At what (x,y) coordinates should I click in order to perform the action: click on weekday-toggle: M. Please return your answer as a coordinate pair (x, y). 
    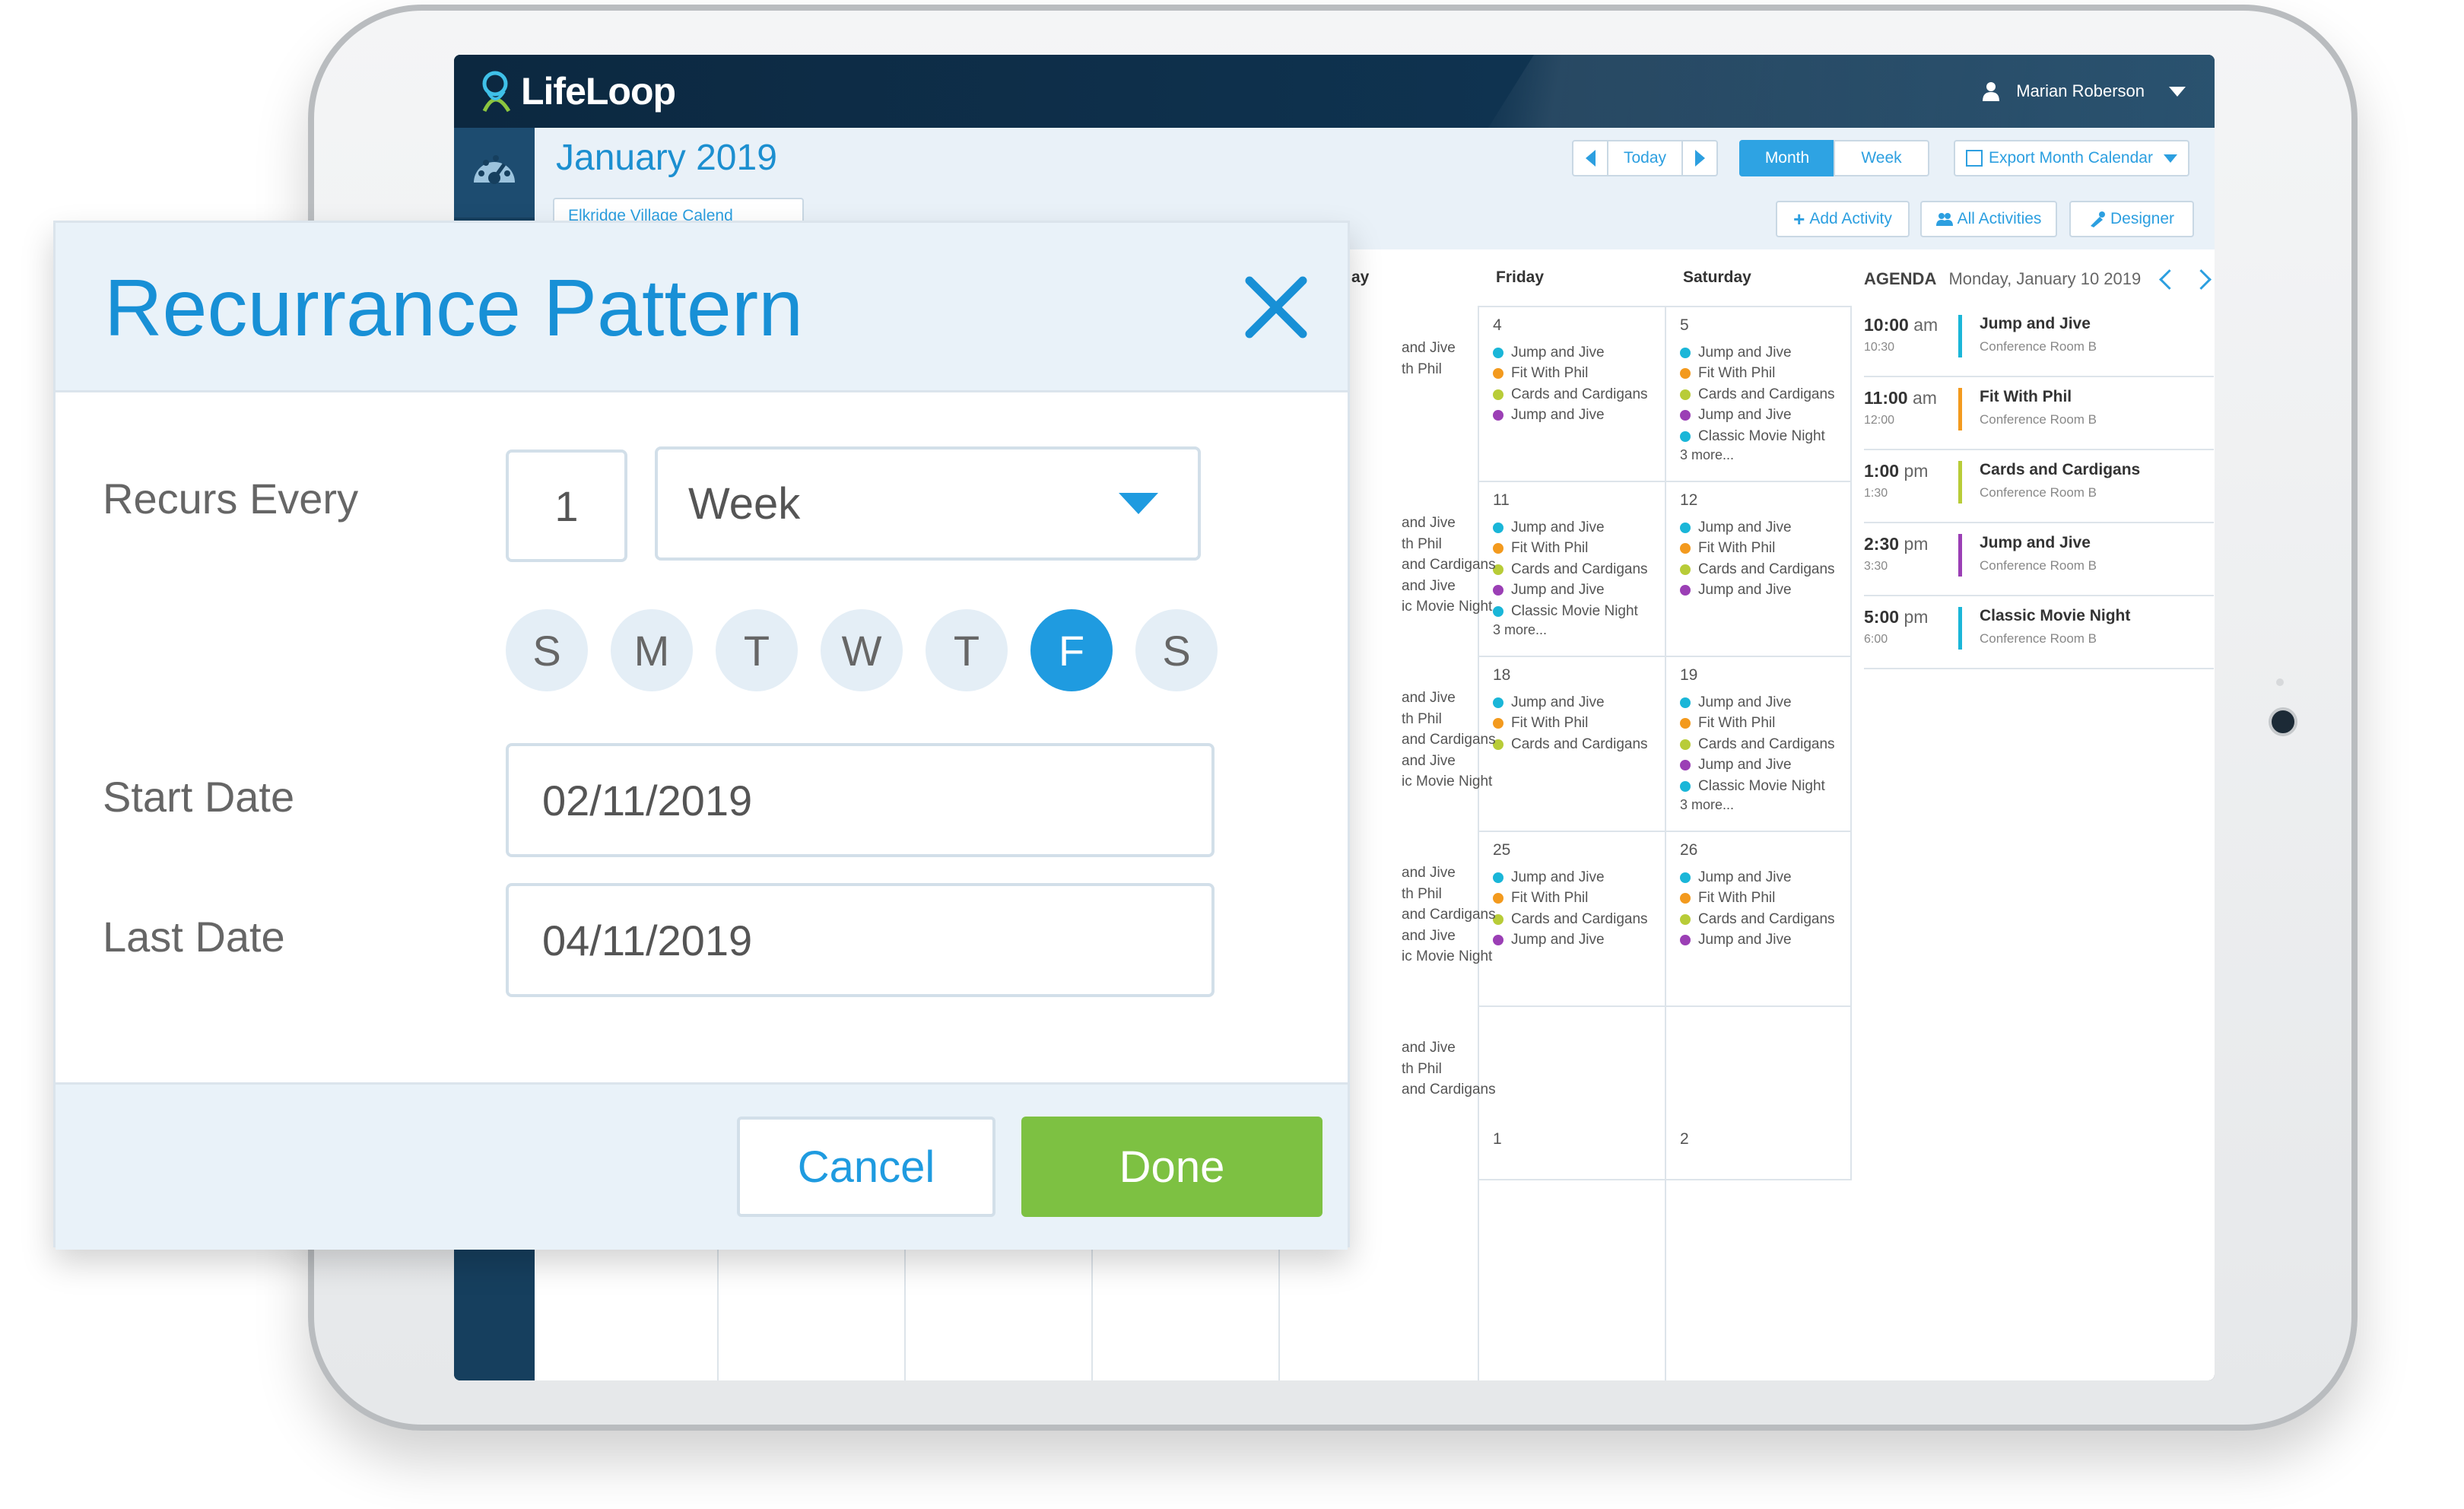
    Looking at the image, I should click on (652, 650).